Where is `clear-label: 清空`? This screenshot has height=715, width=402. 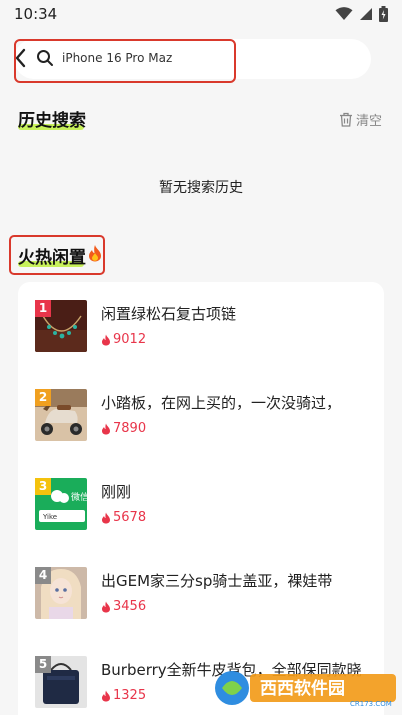 clear-label: 清空 is located at coordinates (368, 121).